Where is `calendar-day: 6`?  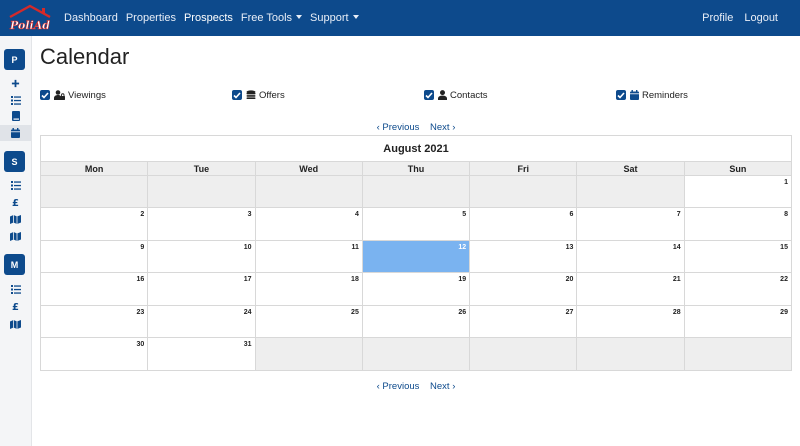 calendar-day: 6 is located at coordinates (524, 224).